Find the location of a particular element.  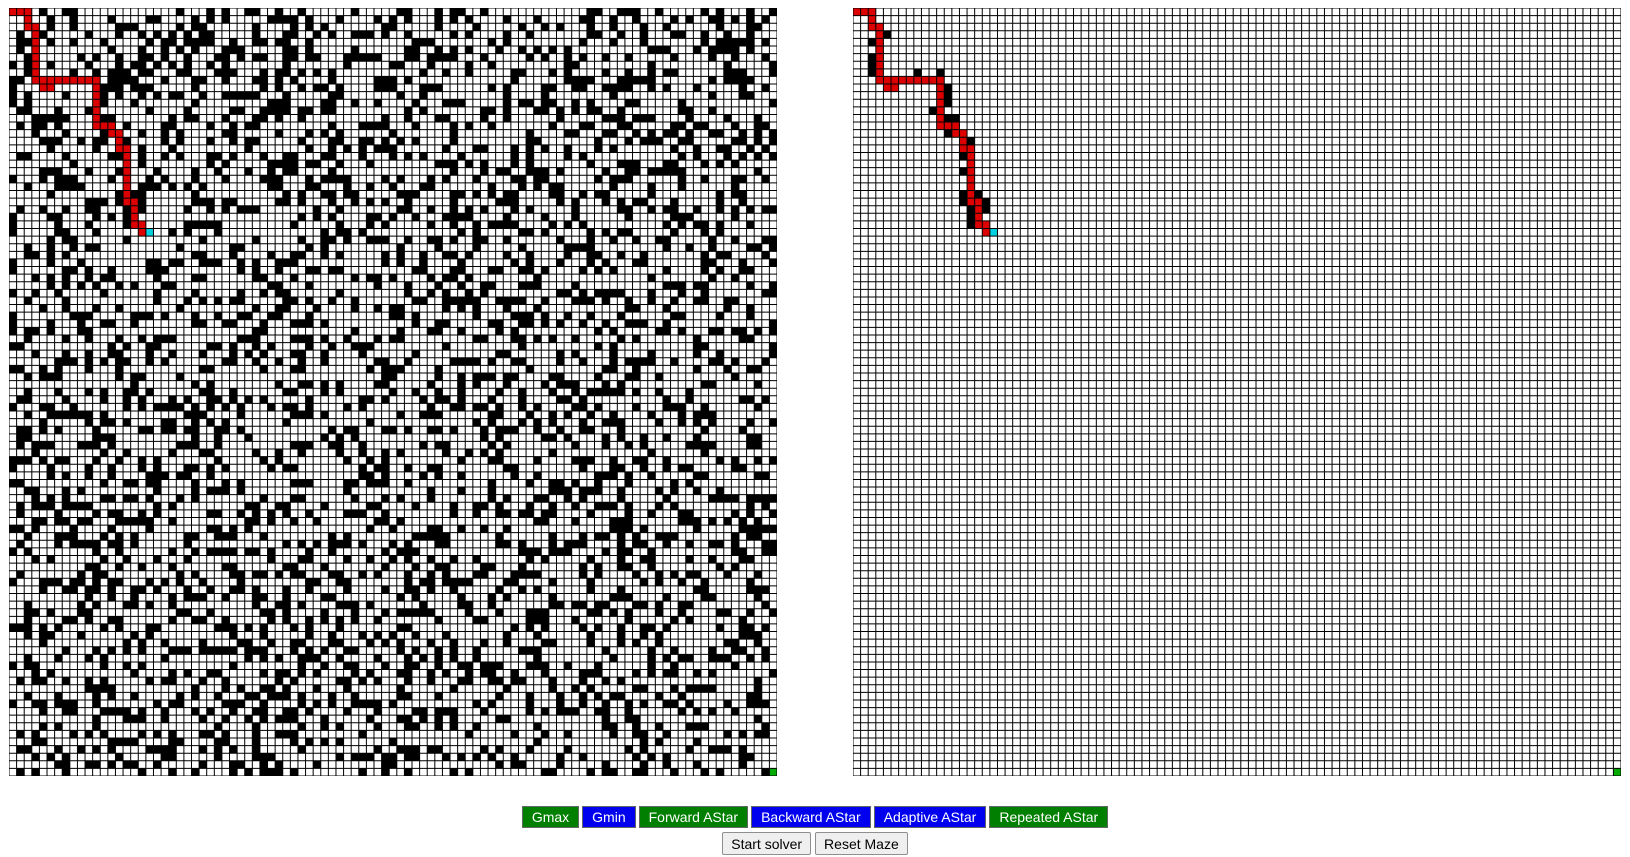

backward-astar-button: Backward AStar is located at coordinates (811, 817).